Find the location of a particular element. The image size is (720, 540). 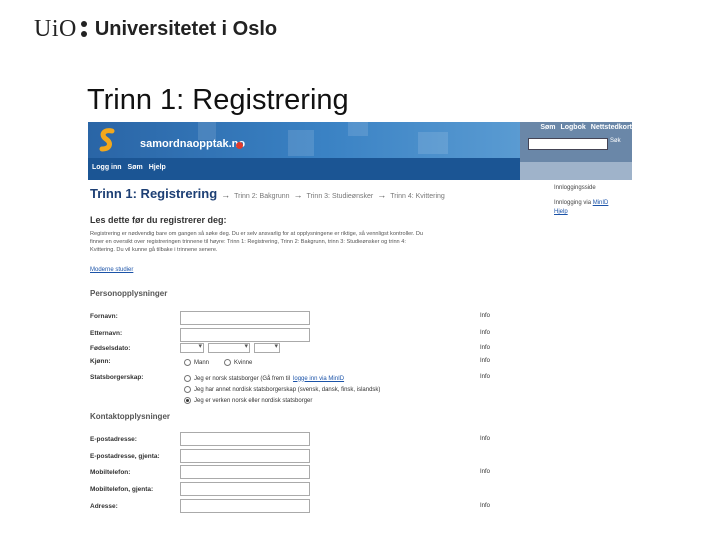

label-epost-gjenta: E-postadresse, gjenta: is located at coordinates (125, 456).